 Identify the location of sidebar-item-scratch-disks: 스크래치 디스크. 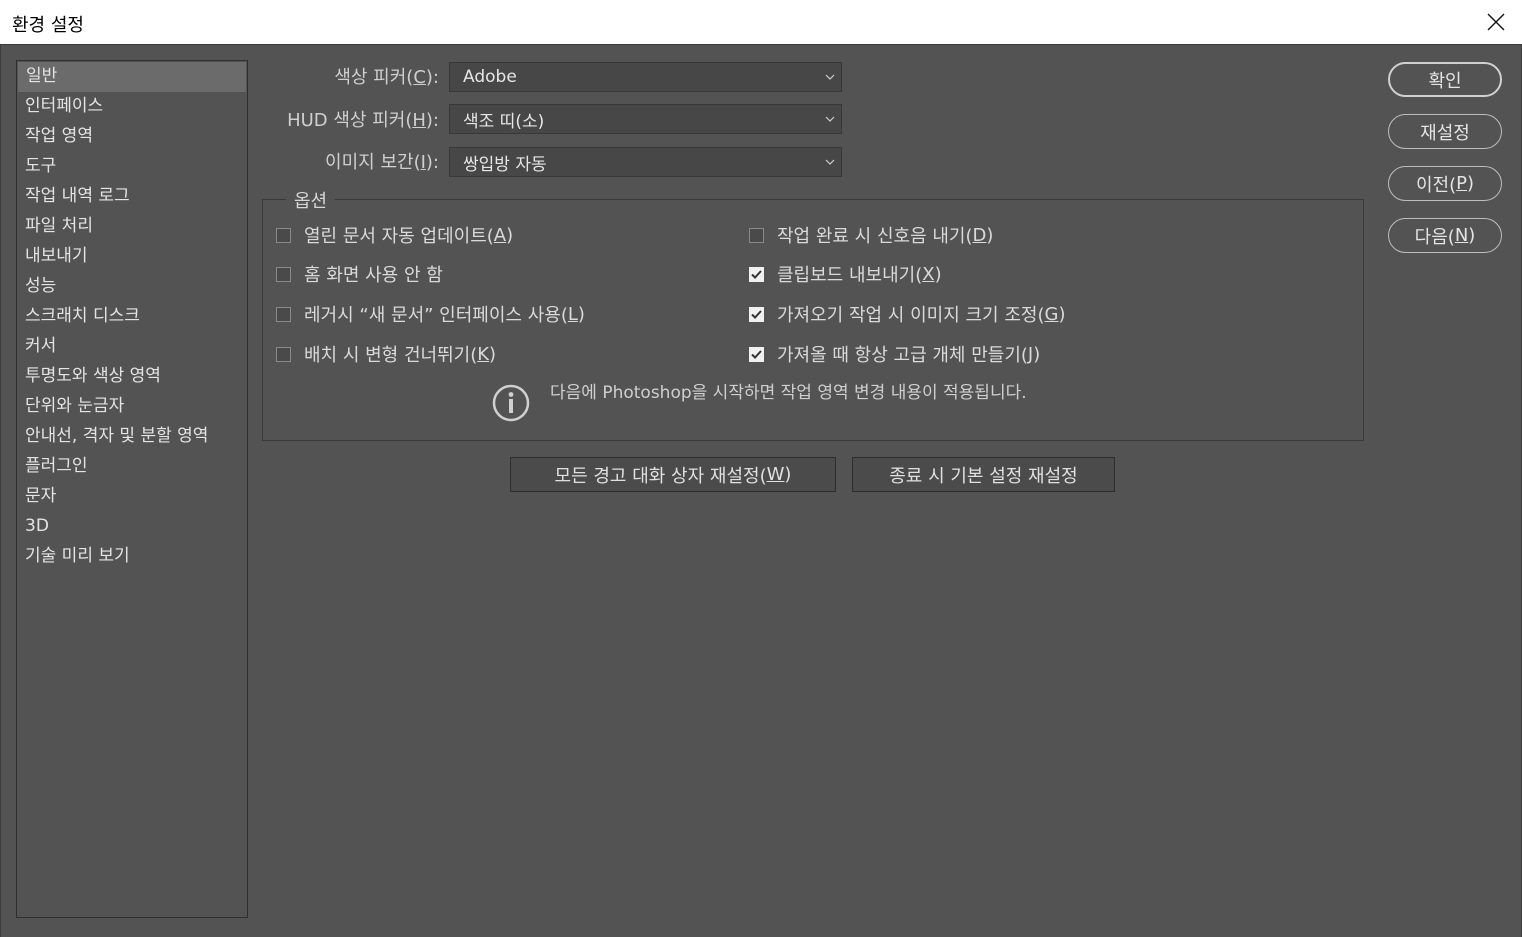
(132, 317).